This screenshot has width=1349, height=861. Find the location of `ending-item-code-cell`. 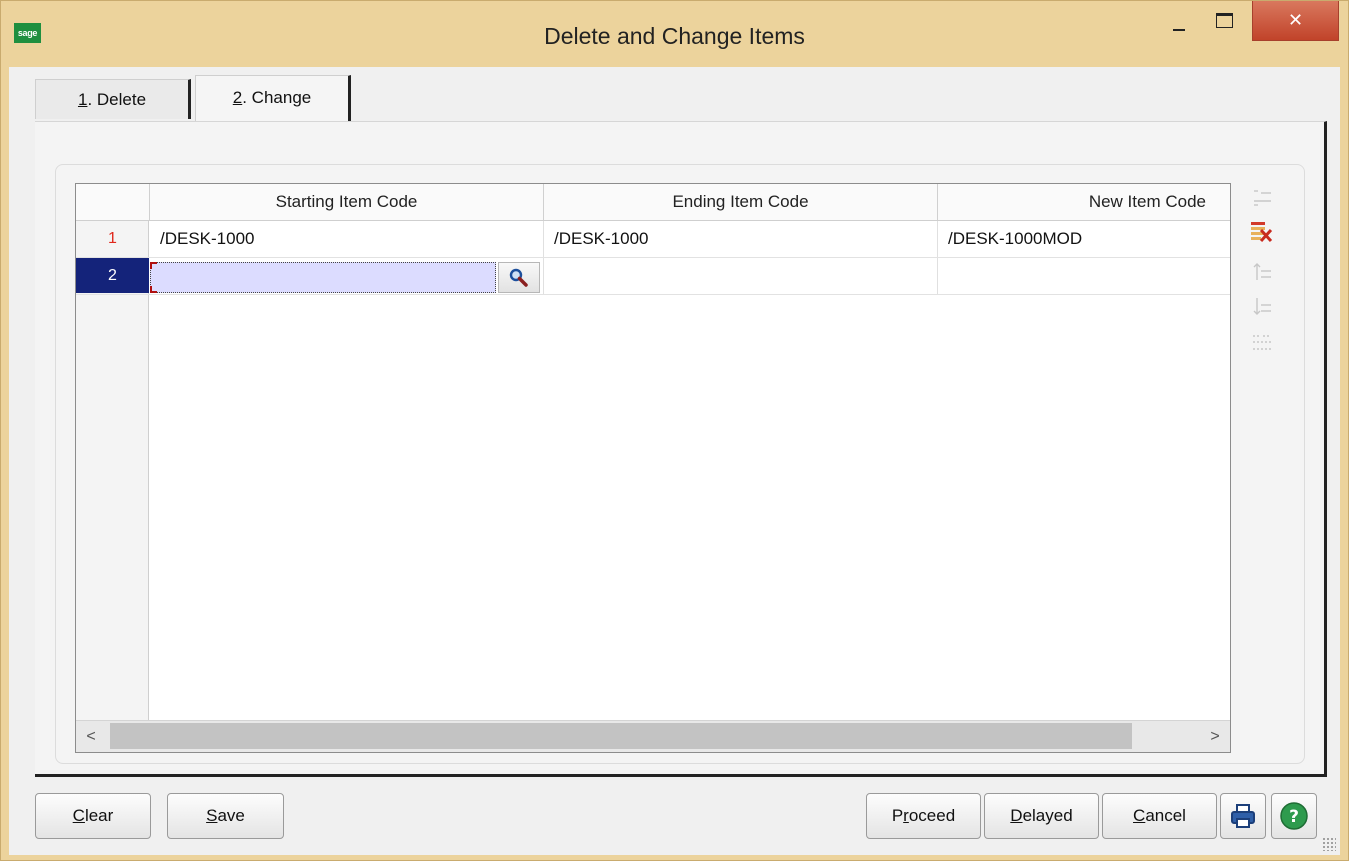

ending-item-code-cell is located at coordinates (741, 276).